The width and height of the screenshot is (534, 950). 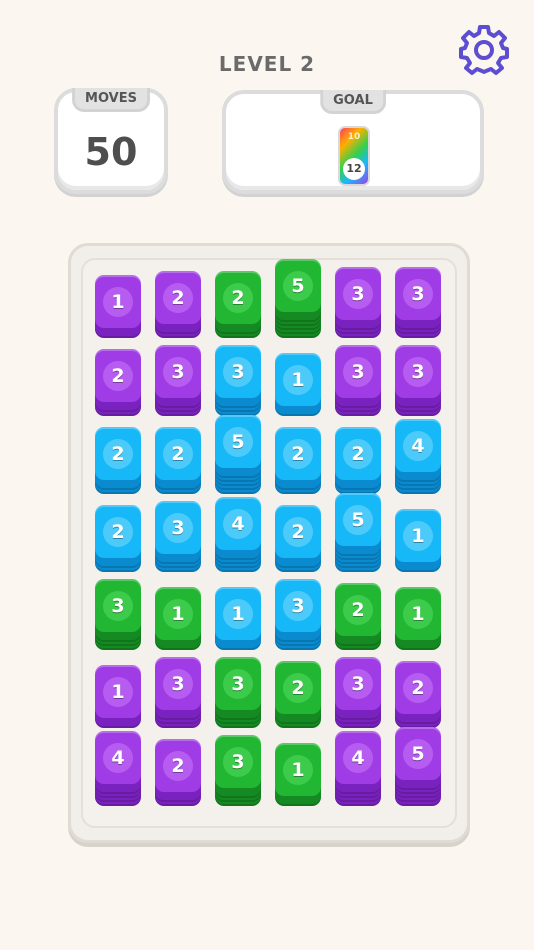 I want to click on tile-stack-r7-c5: 4, so click(x=358, y=768).